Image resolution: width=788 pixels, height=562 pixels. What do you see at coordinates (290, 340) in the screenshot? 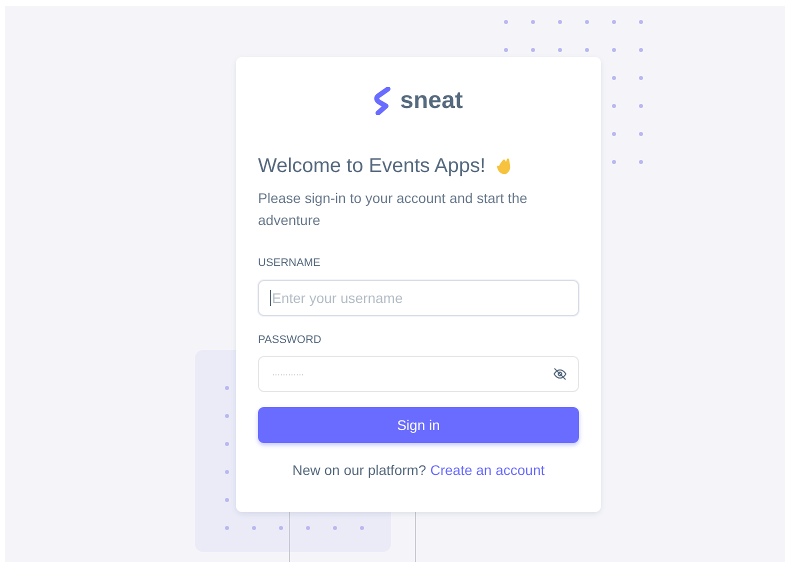
I see `field-label: PASSWORD` at bounding box center [290, 340].